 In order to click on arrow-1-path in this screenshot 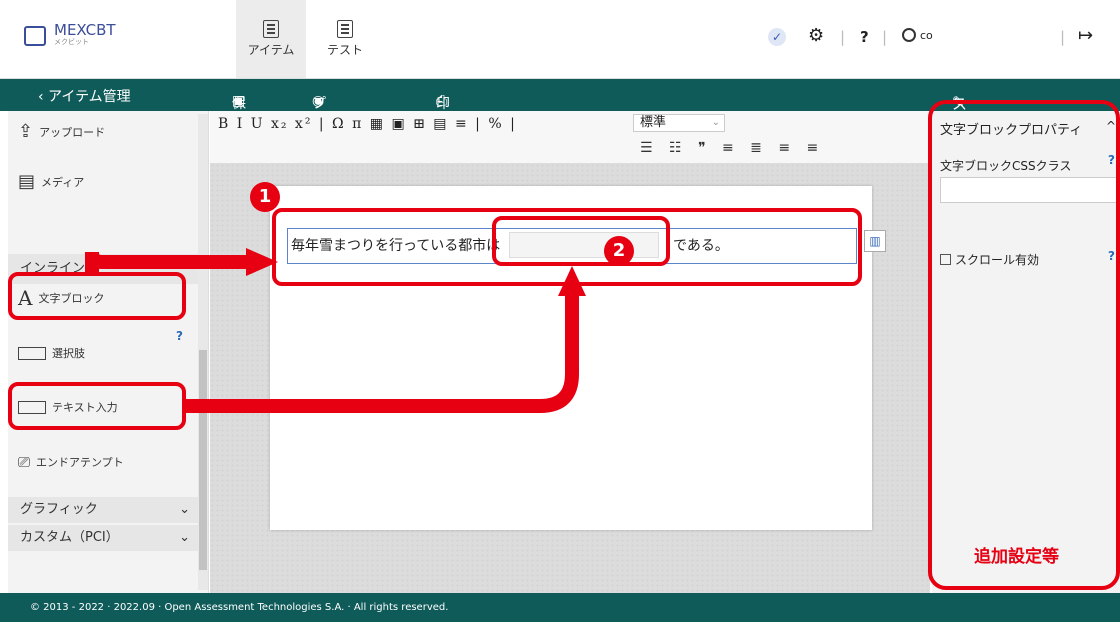, I will do `click(167, 261)`.